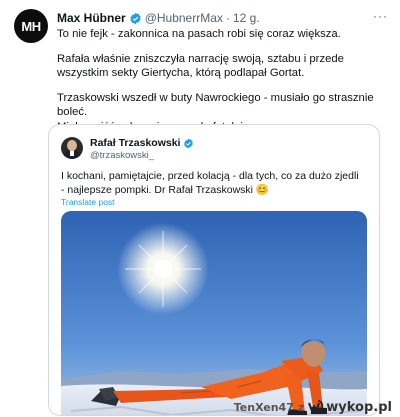 Image resolution: width=400 pixels, height=417 pixels. I want to click on more-icon: ···, so click(380, 16).